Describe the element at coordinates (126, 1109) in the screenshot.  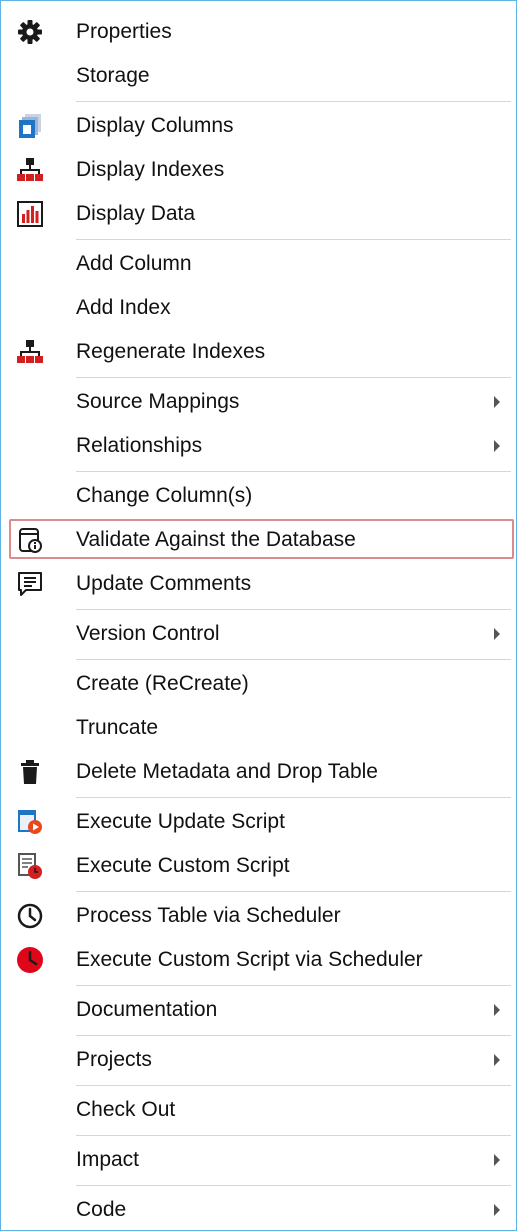
I see `menu-item-label: Check Out` at that location.